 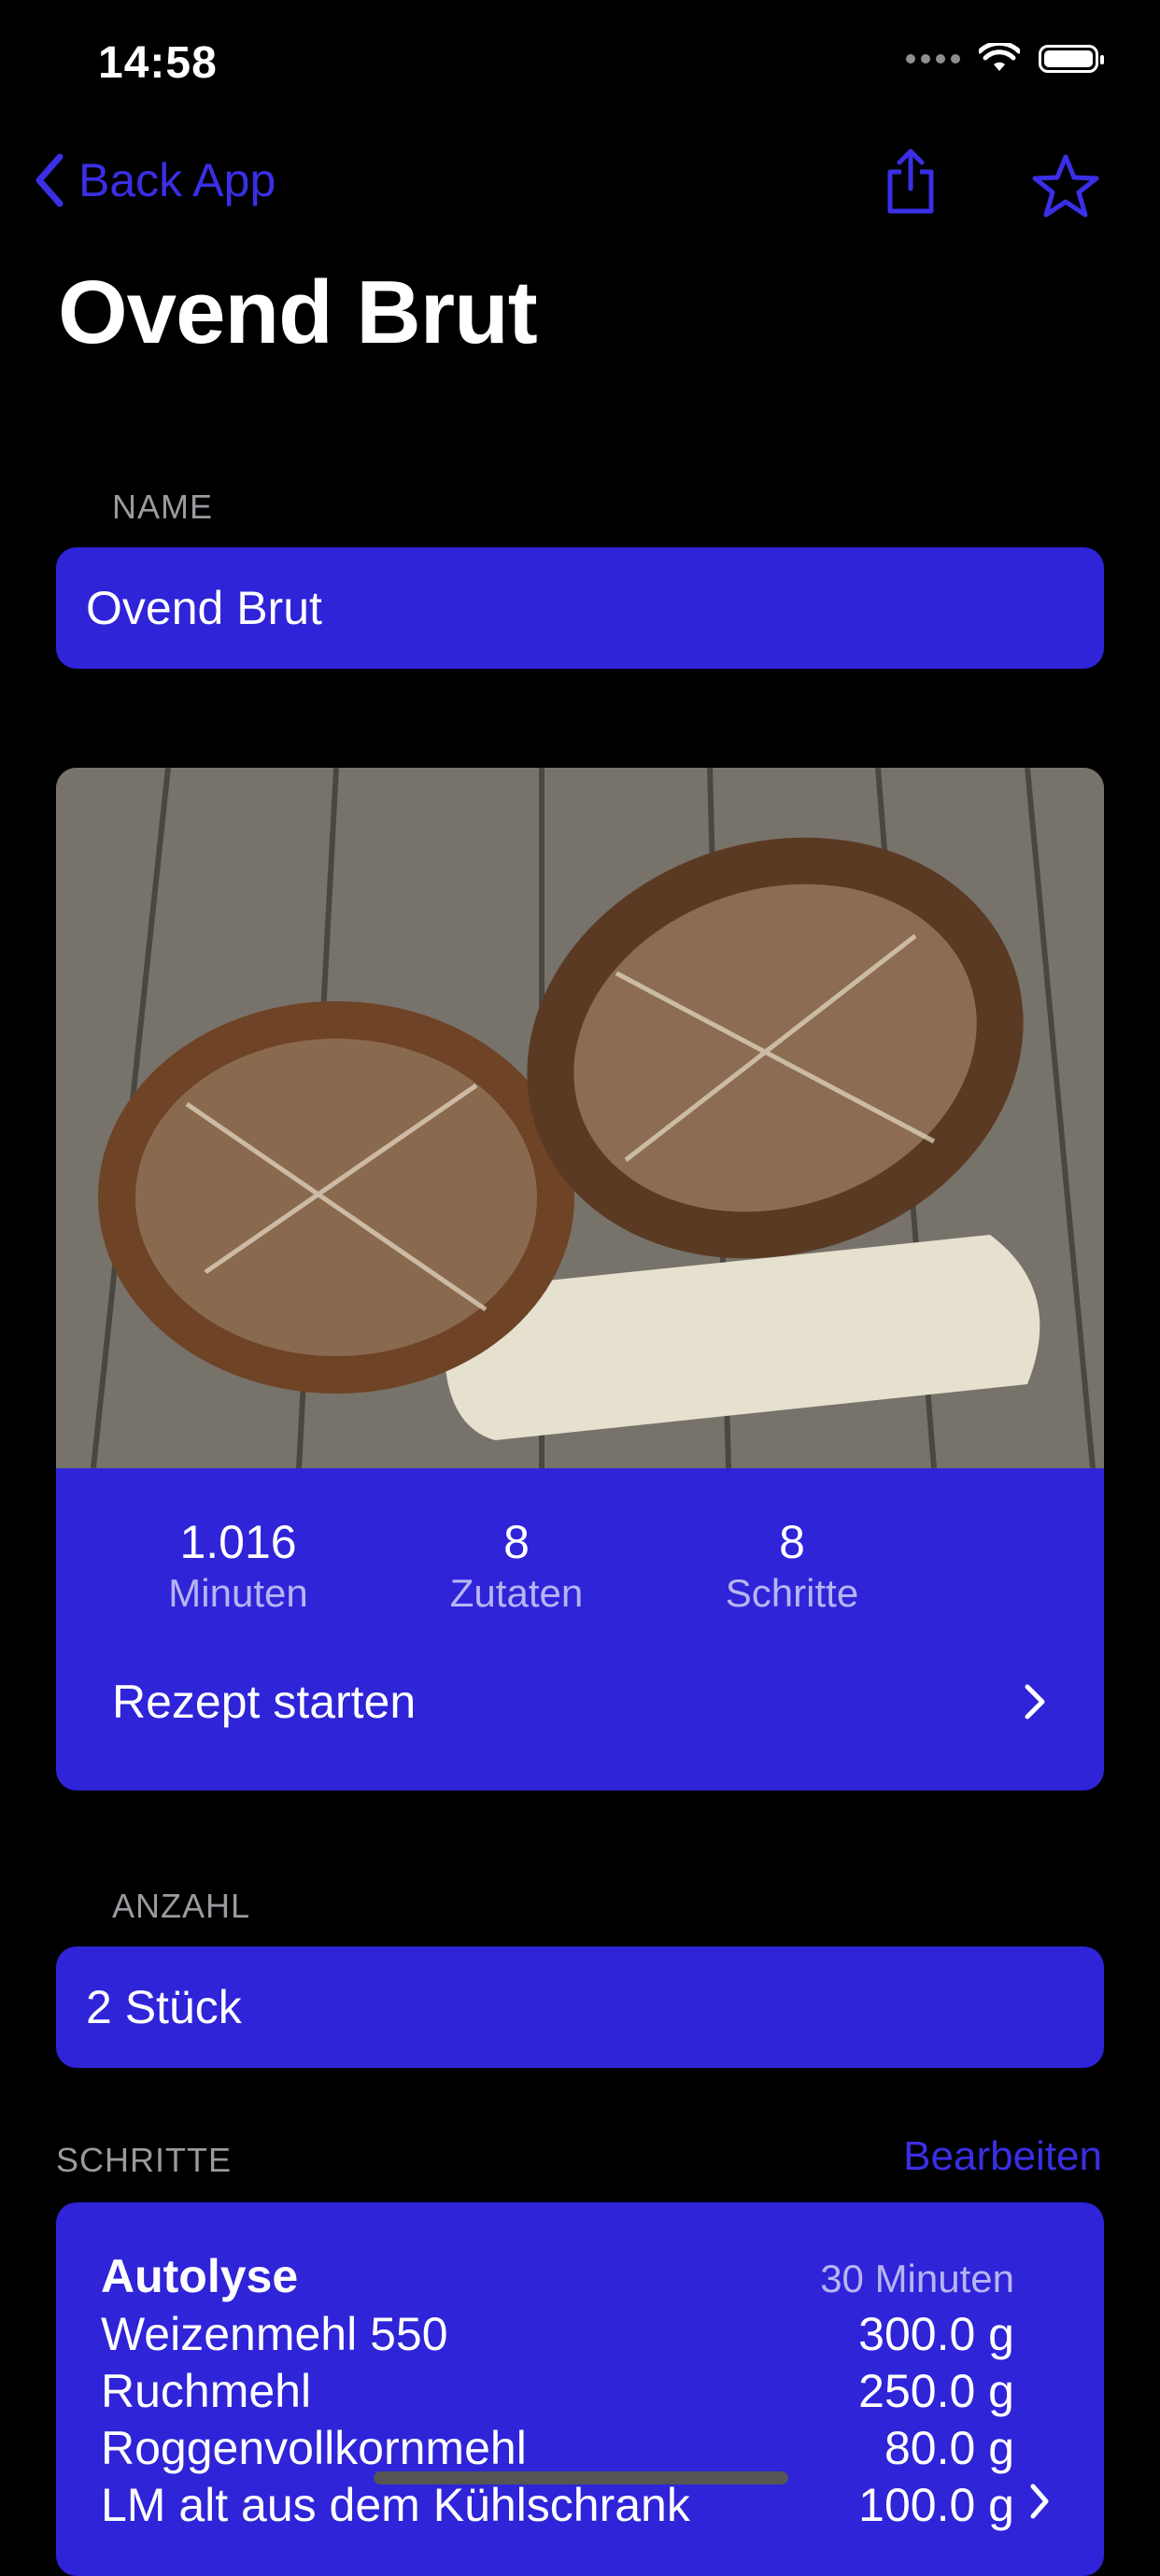 What do you see at coordinates (163, 507) in the screenshot?
I see `name-section-label: NAME` at bounding box center [163, 507].